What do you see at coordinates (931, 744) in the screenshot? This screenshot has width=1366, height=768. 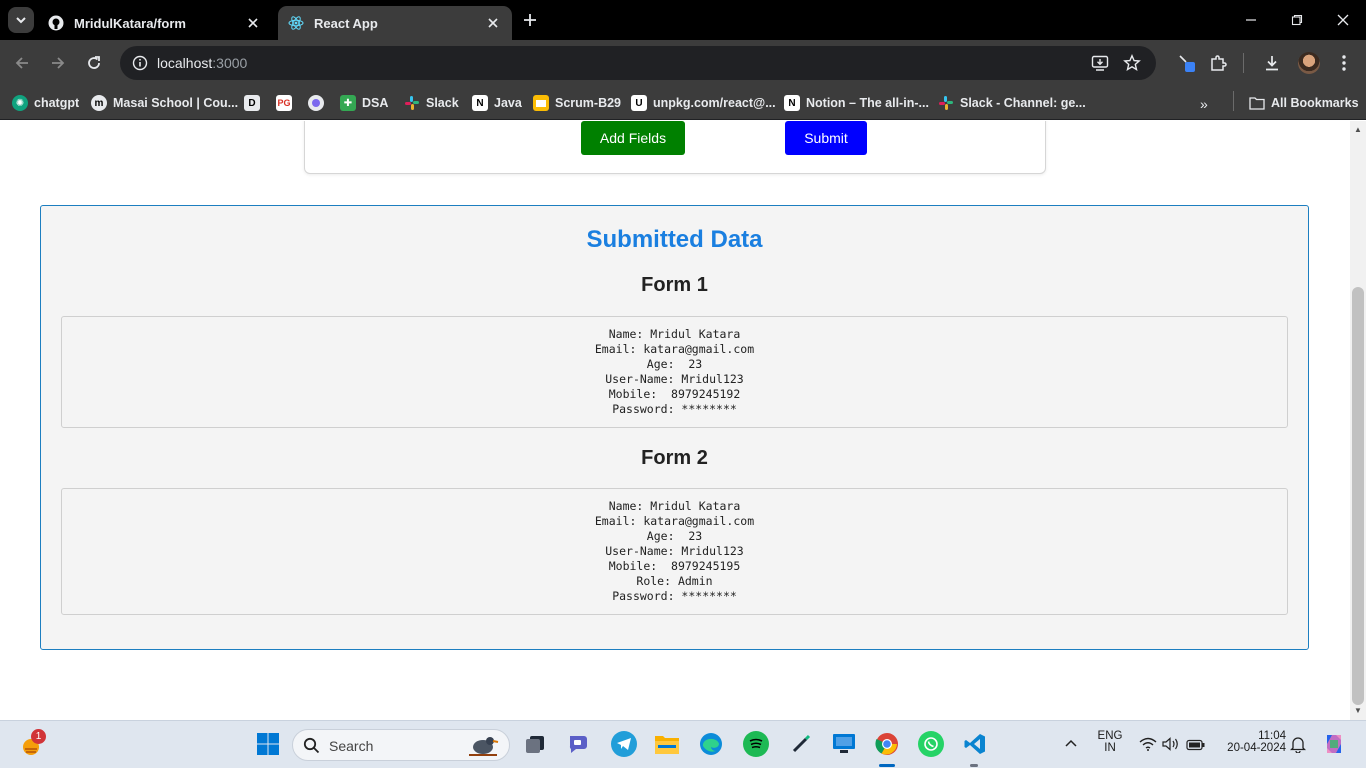 I see `whatsapp-icon` at bounding box center [931, 744].